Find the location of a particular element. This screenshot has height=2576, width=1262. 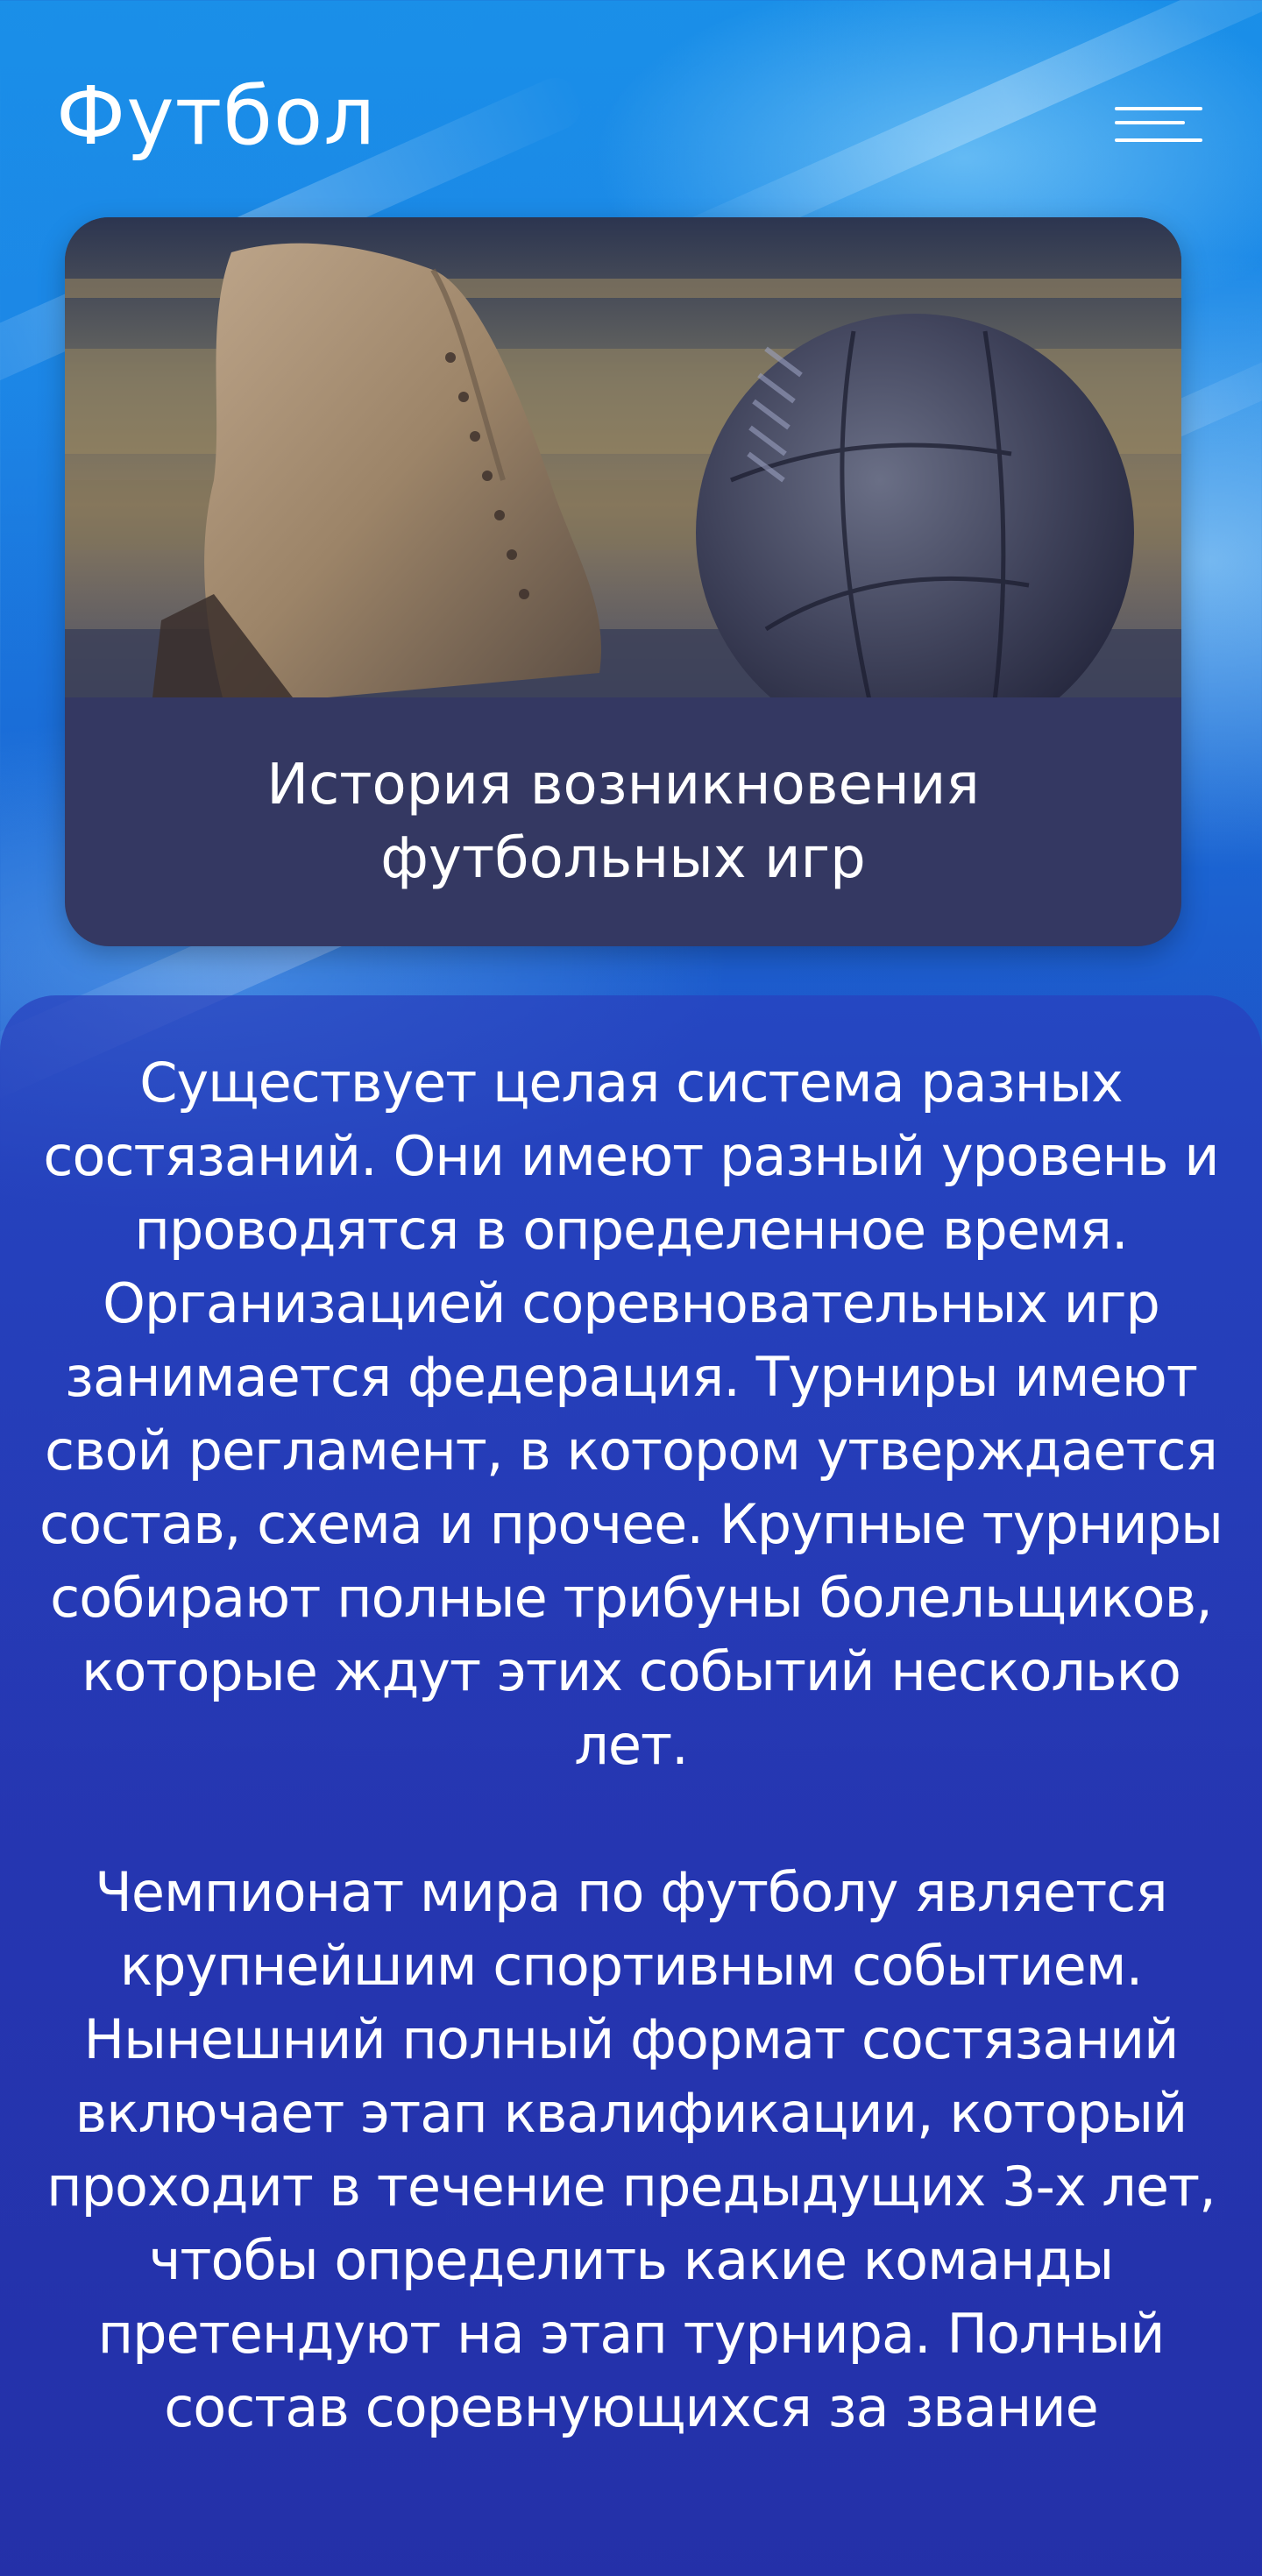

hamburger-menu-icon is located at coordinates (1160, 127).